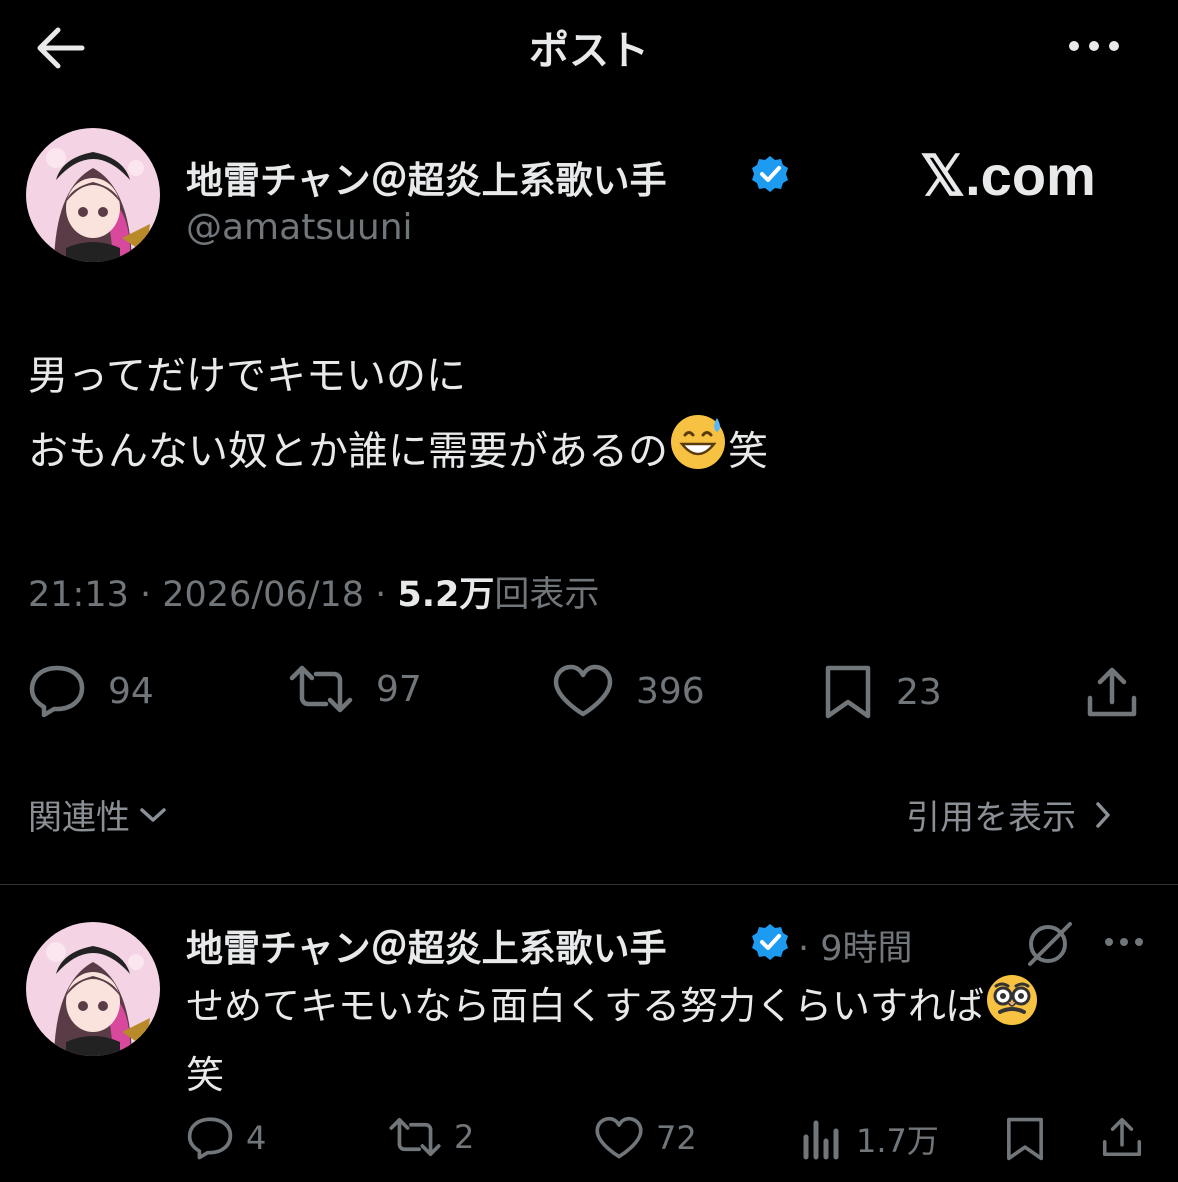 Image resolution: width=1178 pixels, height=1182 pixels. What do you see at coordinates (299, 227) in the screenshot?
I see `author-handle: @amatsuuni` at bounding box center [299, 227].